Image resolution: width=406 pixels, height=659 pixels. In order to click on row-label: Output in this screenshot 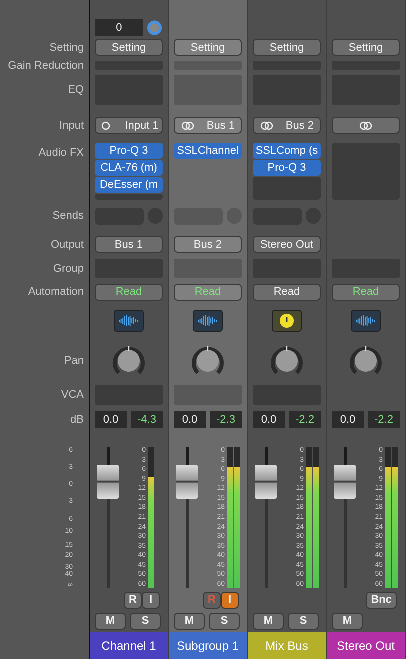, I will do `click(67, 244)`.